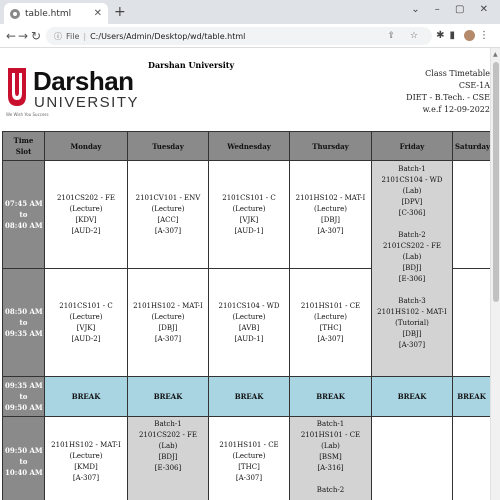 This screenshot has height=500, width=500. I want to click on extensions-icon: ✱, so click(442, 35).